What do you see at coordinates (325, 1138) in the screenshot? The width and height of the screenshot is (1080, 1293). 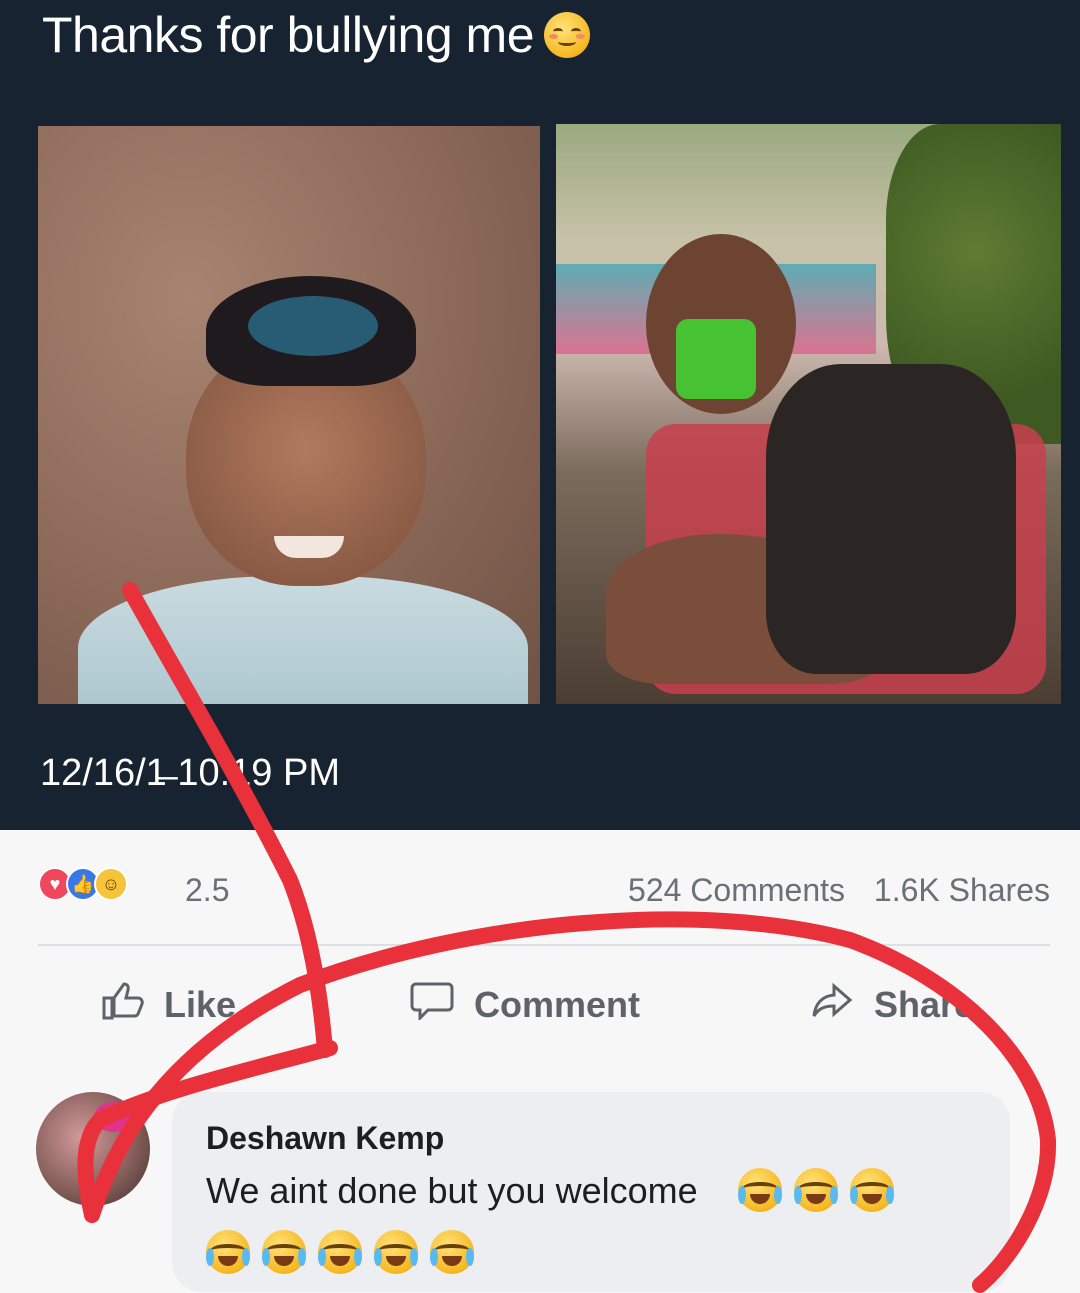 I see `comment-author: Deshawn Kemp` at bounding box center [325, 1138].